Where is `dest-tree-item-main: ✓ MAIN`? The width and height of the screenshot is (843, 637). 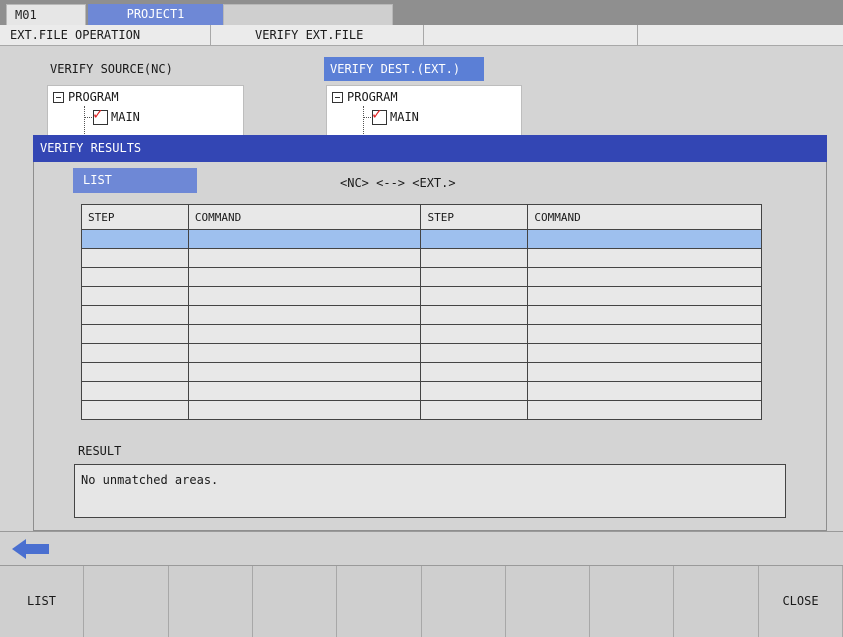 dest-tree-item-main: ✓ MAIN is located at coordinates (395, 115).